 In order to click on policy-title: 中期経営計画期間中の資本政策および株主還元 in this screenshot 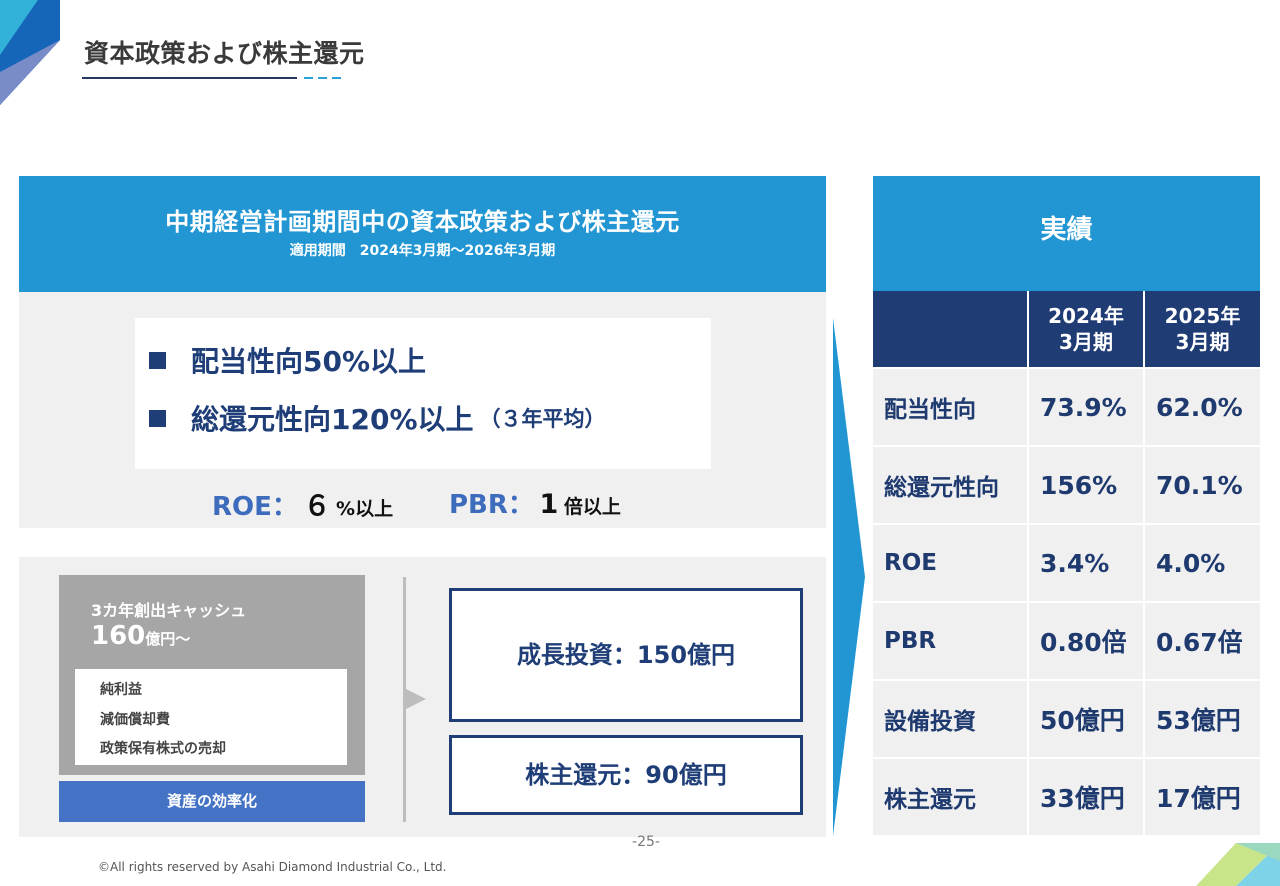, I will do `click(422, 222)`.